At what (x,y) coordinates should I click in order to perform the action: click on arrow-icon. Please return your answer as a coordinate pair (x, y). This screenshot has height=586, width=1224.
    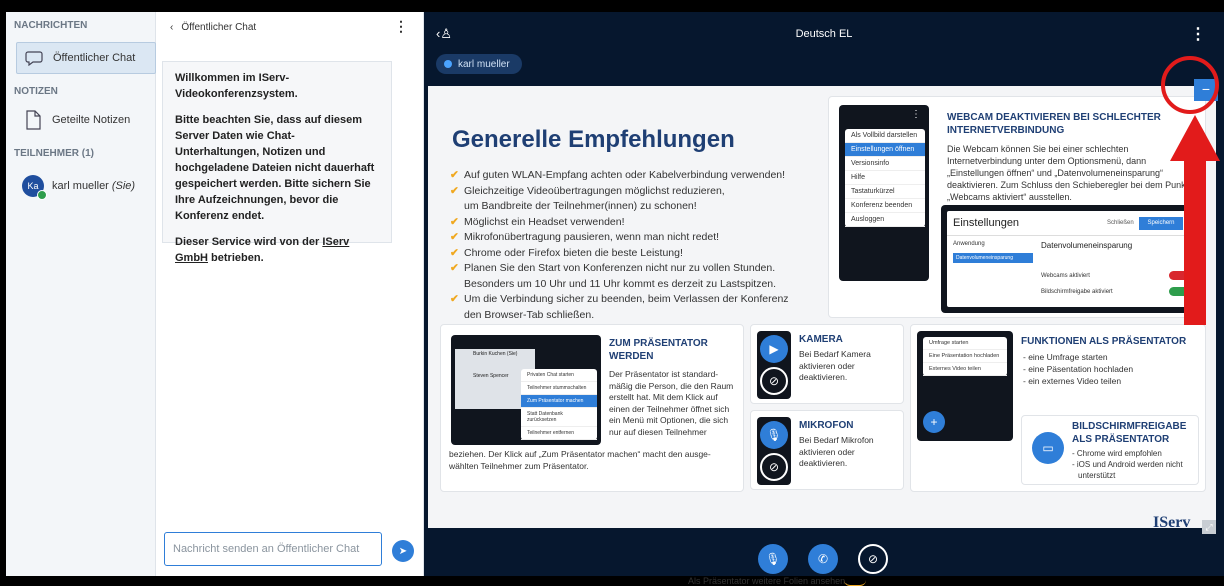
    Looking at the image, I should click on (855, 583).